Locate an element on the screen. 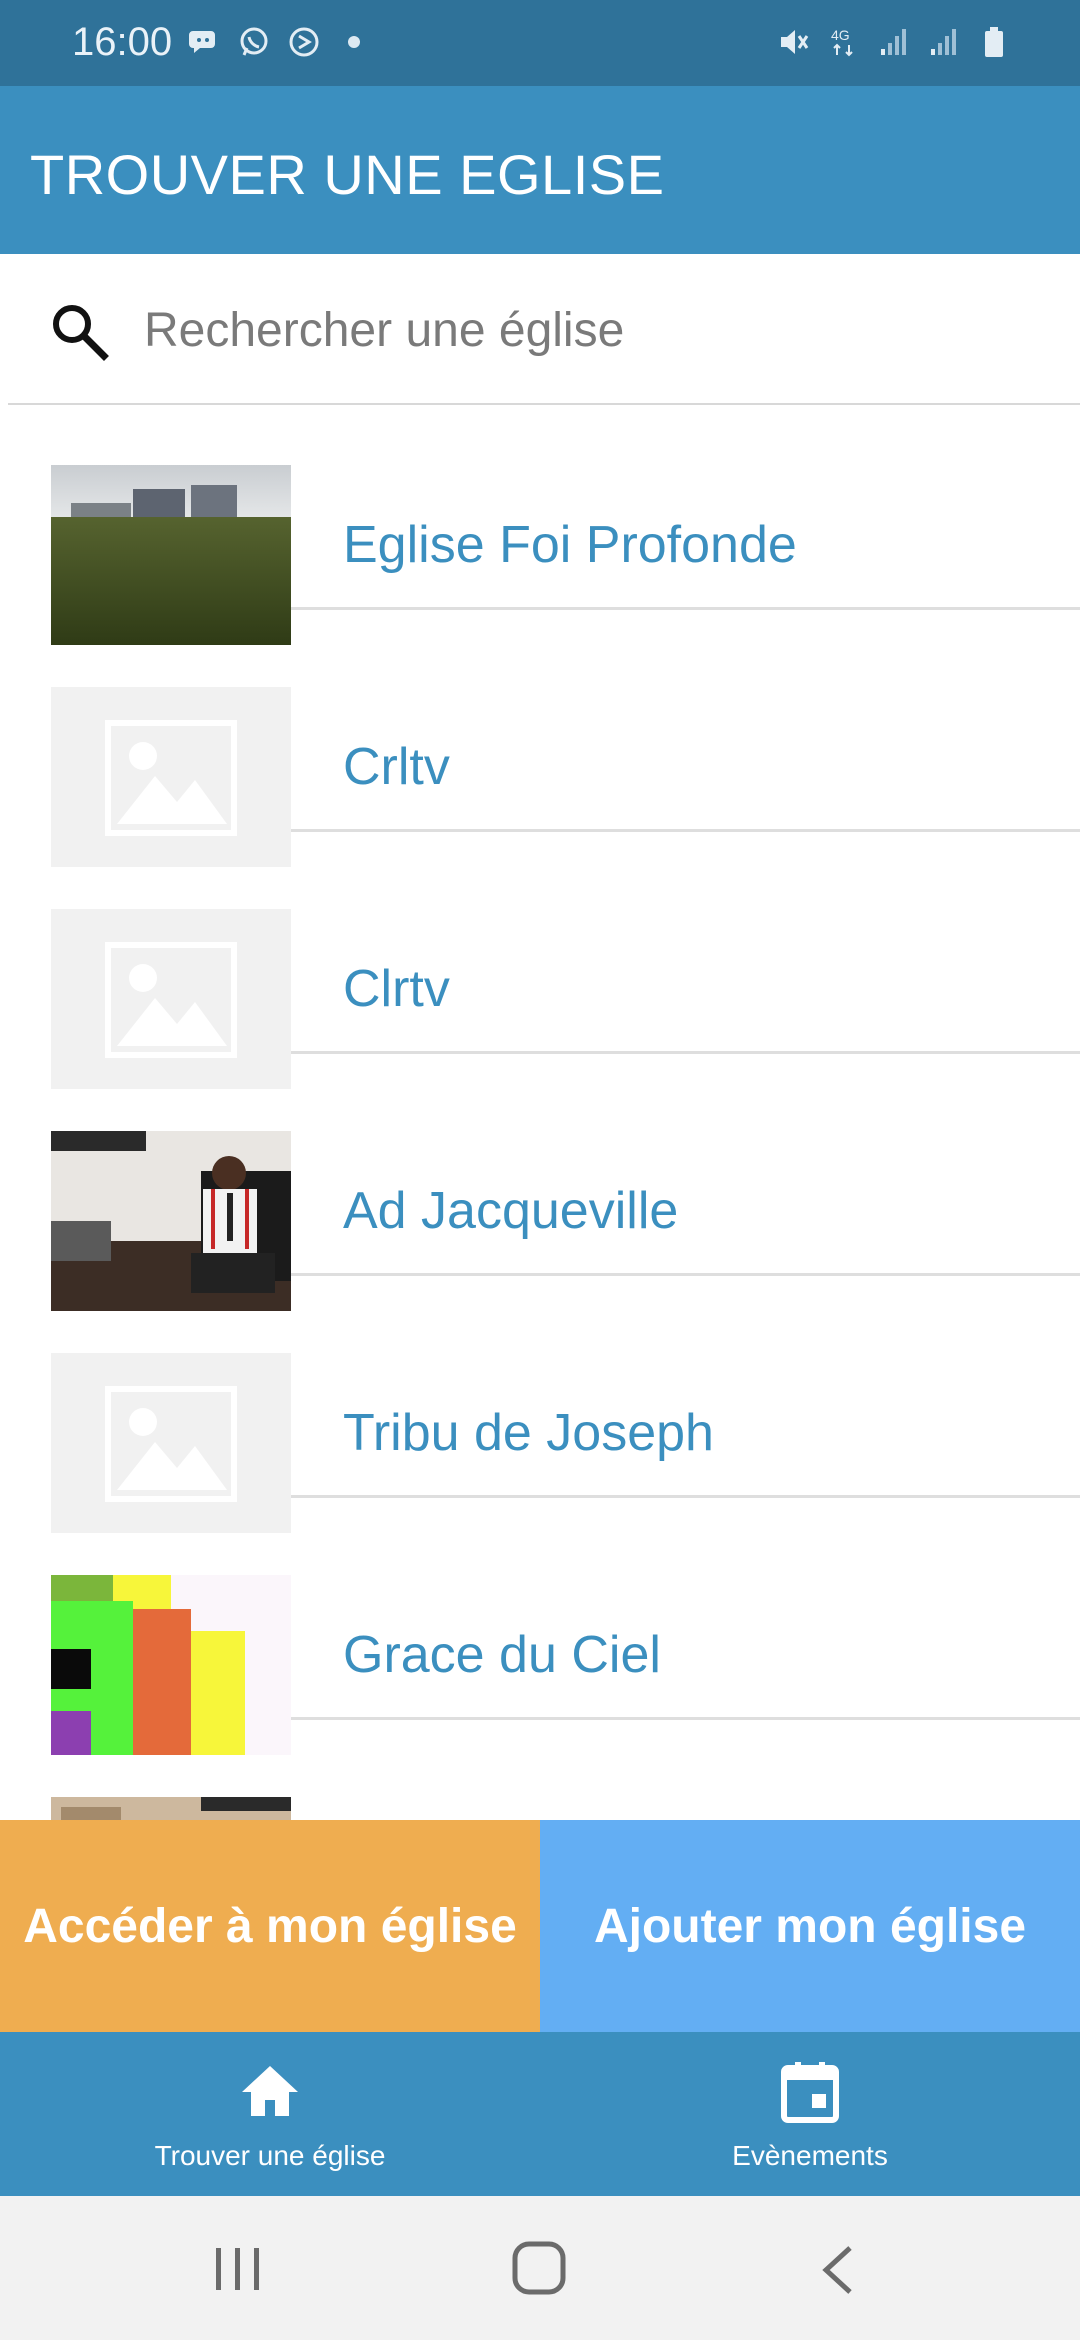  system-navigation-bar is located at coordinates (540, 2268).